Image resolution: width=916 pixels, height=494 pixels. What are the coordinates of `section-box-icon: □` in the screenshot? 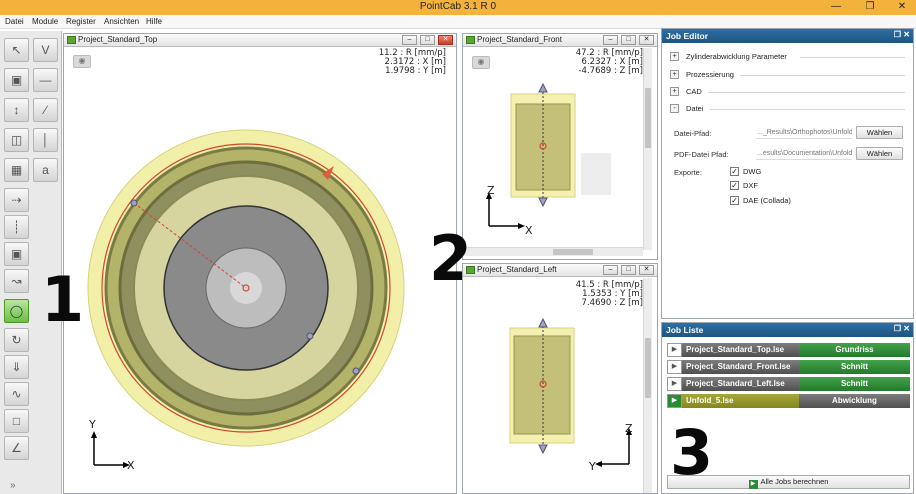 It's located at (16, 421).